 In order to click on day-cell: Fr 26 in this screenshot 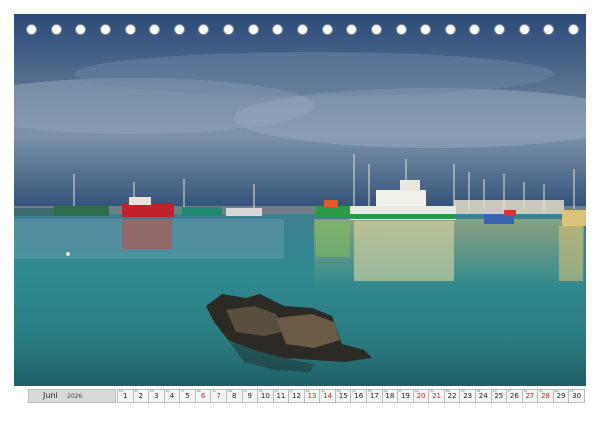, I will do `click(514, 396)`.